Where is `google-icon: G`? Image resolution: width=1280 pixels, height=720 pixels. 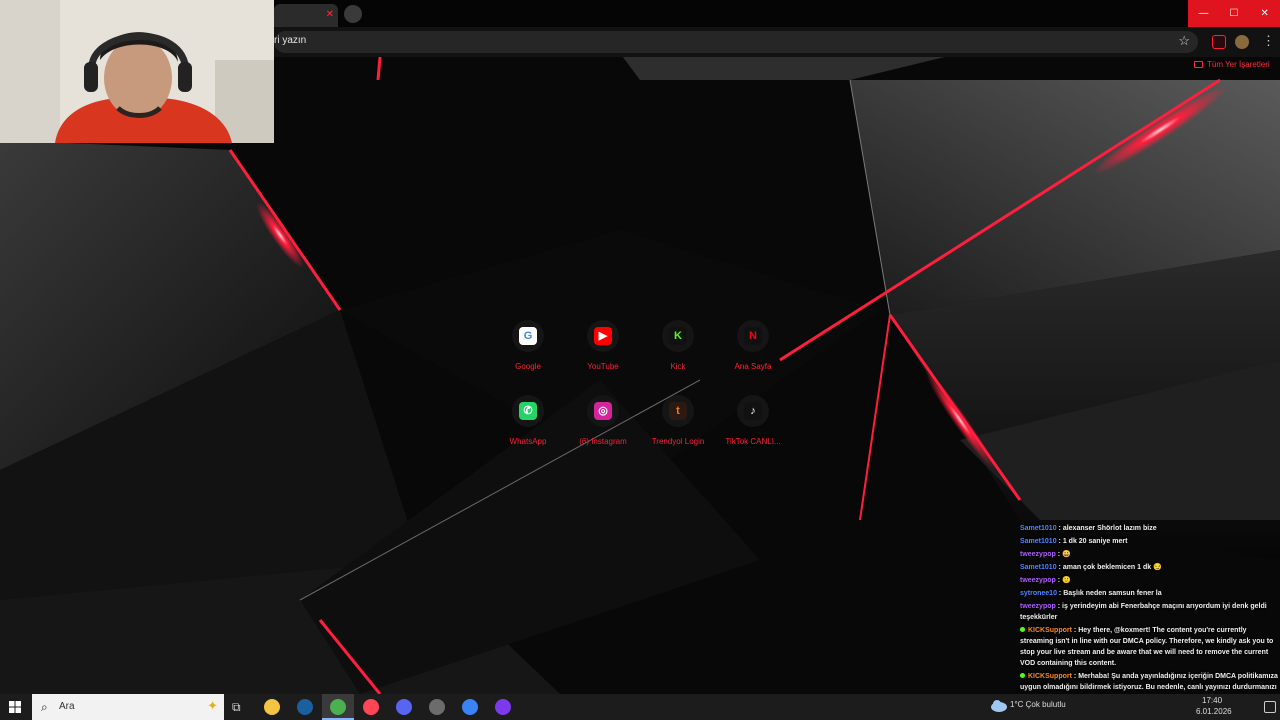
google-icon: G is located at coordinates (528, 336).